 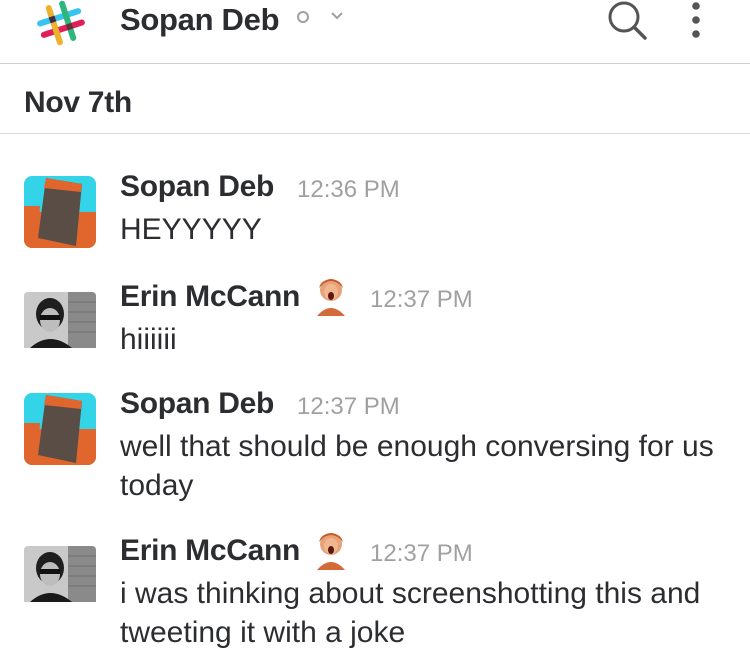 What do you see at coordinates (626, 20) in the screenshot?
I see `search-icon` at bounding box center [626, 20].